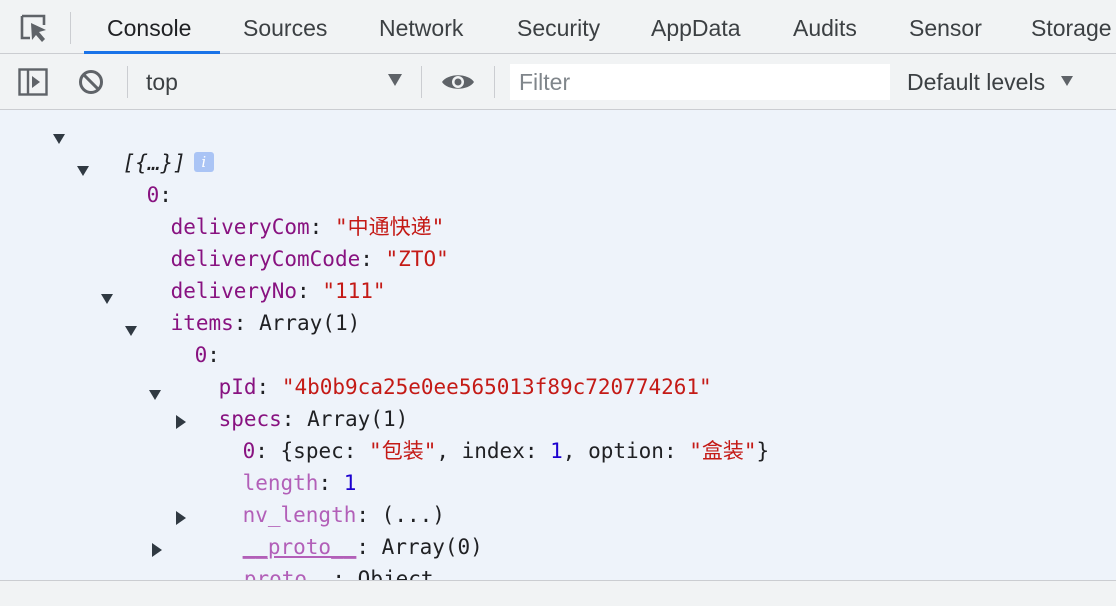  Describe the element at coordinates (318, 497) in the screenshot. I see `property-nv-length: nv_length: (...)` at that location.